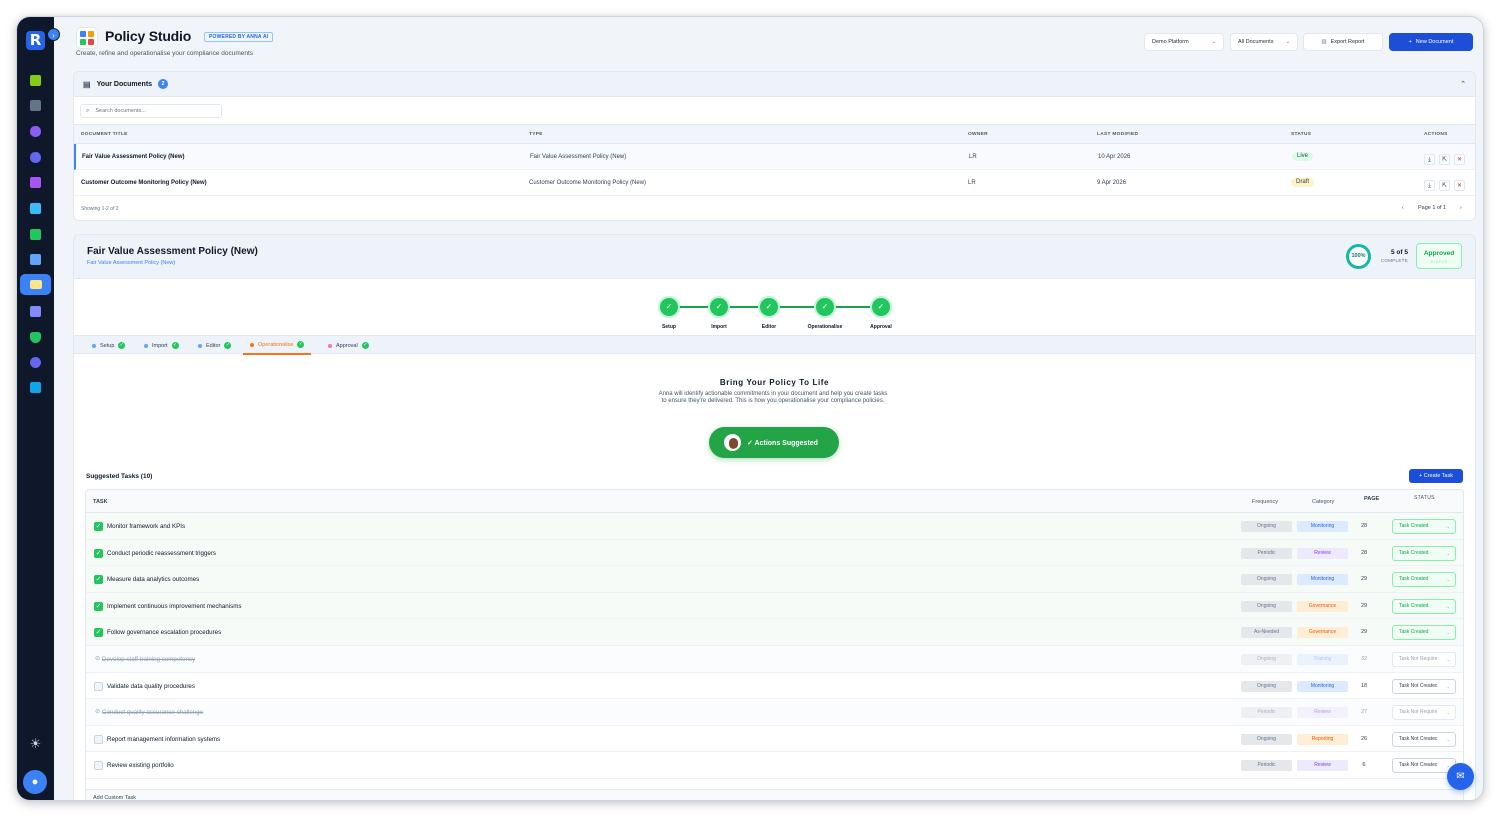 The image size is (1500, 817). What do you see at coordinates (35, 337) in the screenshot?
I see `nav-security-icon` at bounding box center [35, 337].